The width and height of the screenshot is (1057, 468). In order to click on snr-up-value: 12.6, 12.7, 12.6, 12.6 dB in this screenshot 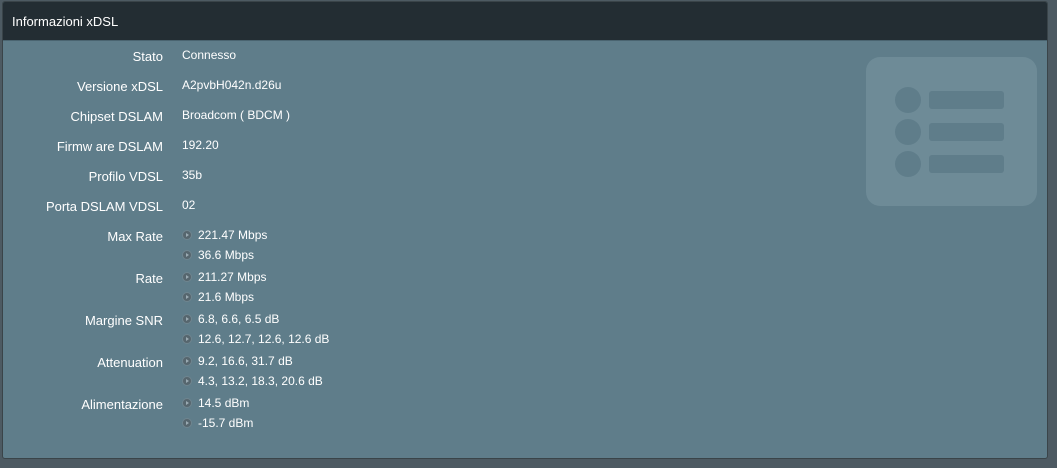, I will do `click(264, 339)`.